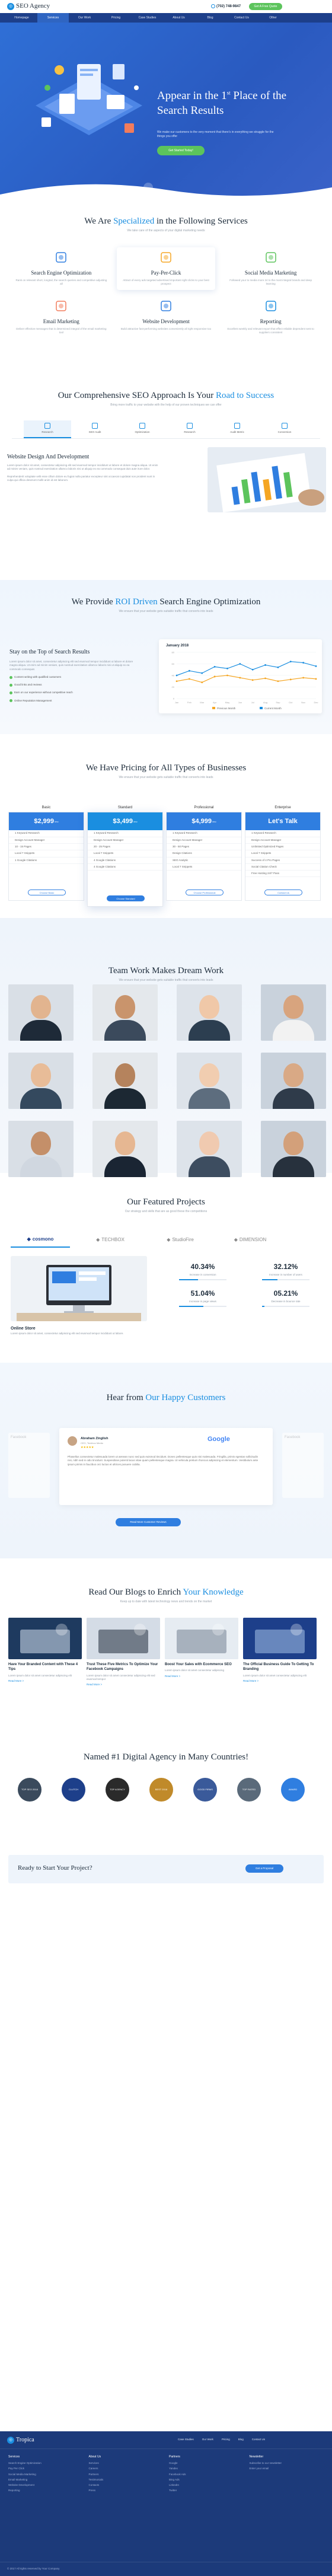 This screenshot has width=332, height=2576. I want to click on plan-button: Choose Professional, so click(205, 893).